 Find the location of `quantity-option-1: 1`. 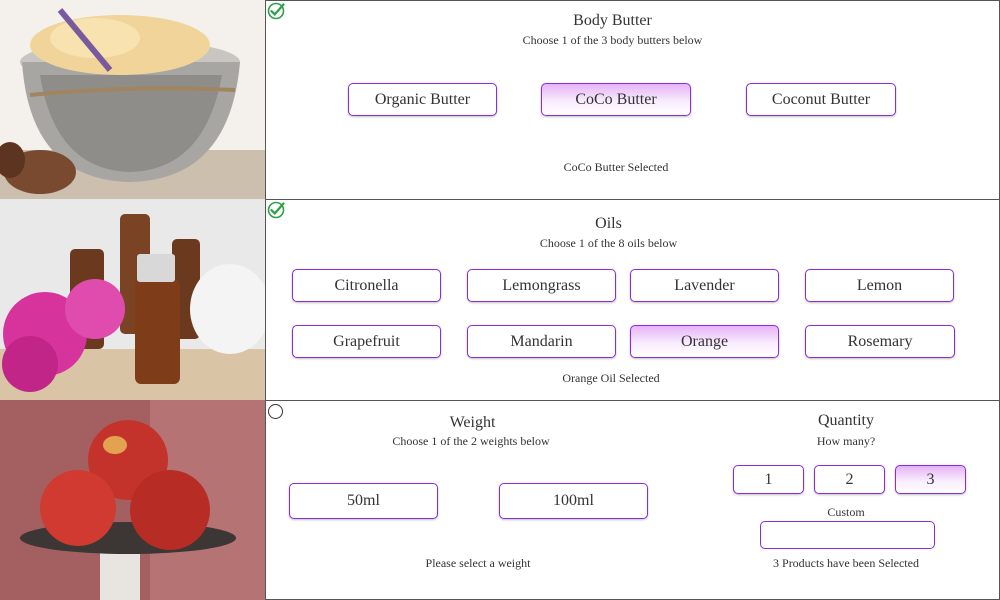

quantity-option-1: 1 is located at coordinates (768, 479).